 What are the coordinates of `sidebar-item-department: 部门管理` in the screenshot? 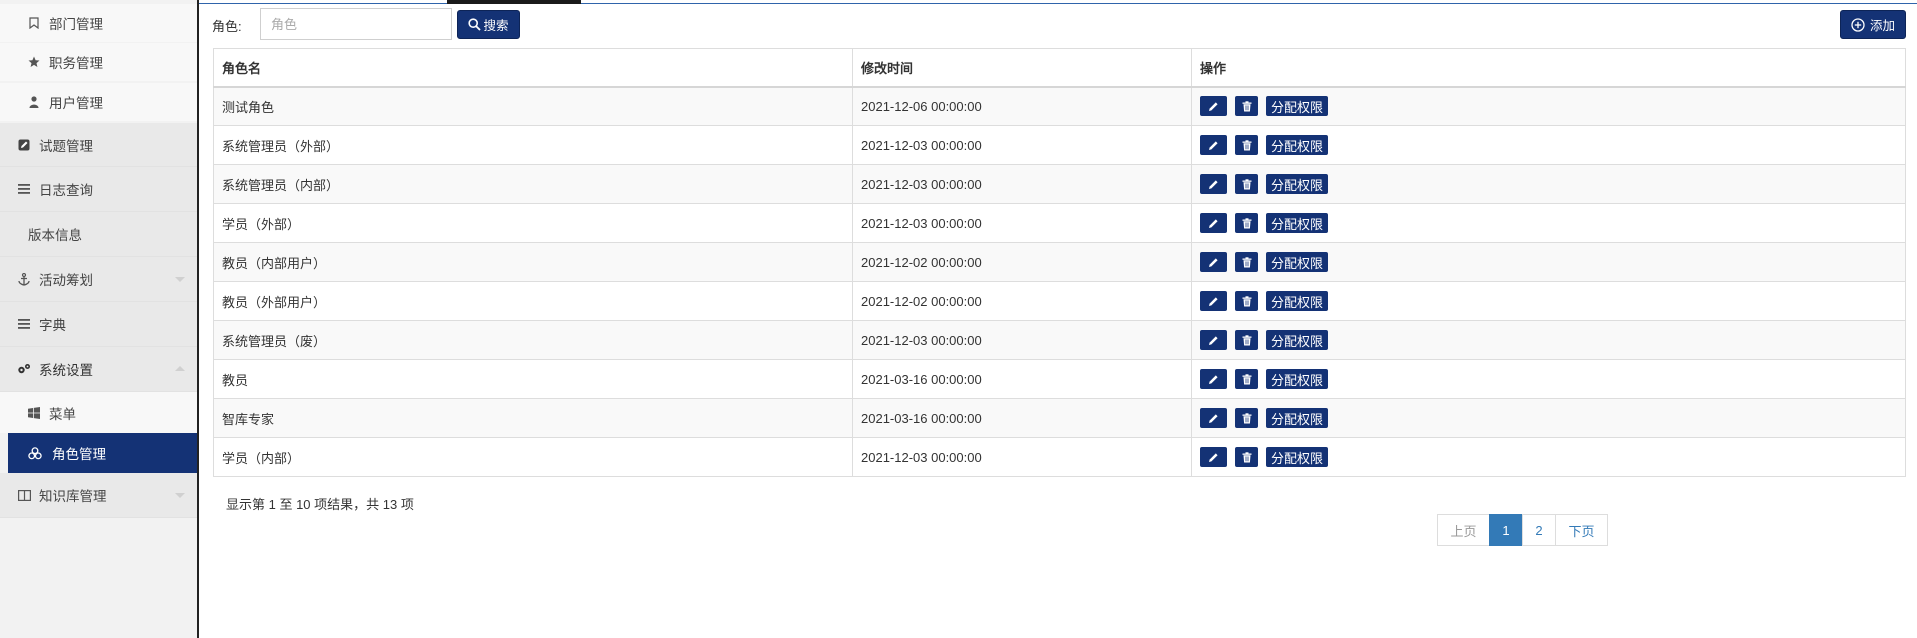 It's located at (98, 23).